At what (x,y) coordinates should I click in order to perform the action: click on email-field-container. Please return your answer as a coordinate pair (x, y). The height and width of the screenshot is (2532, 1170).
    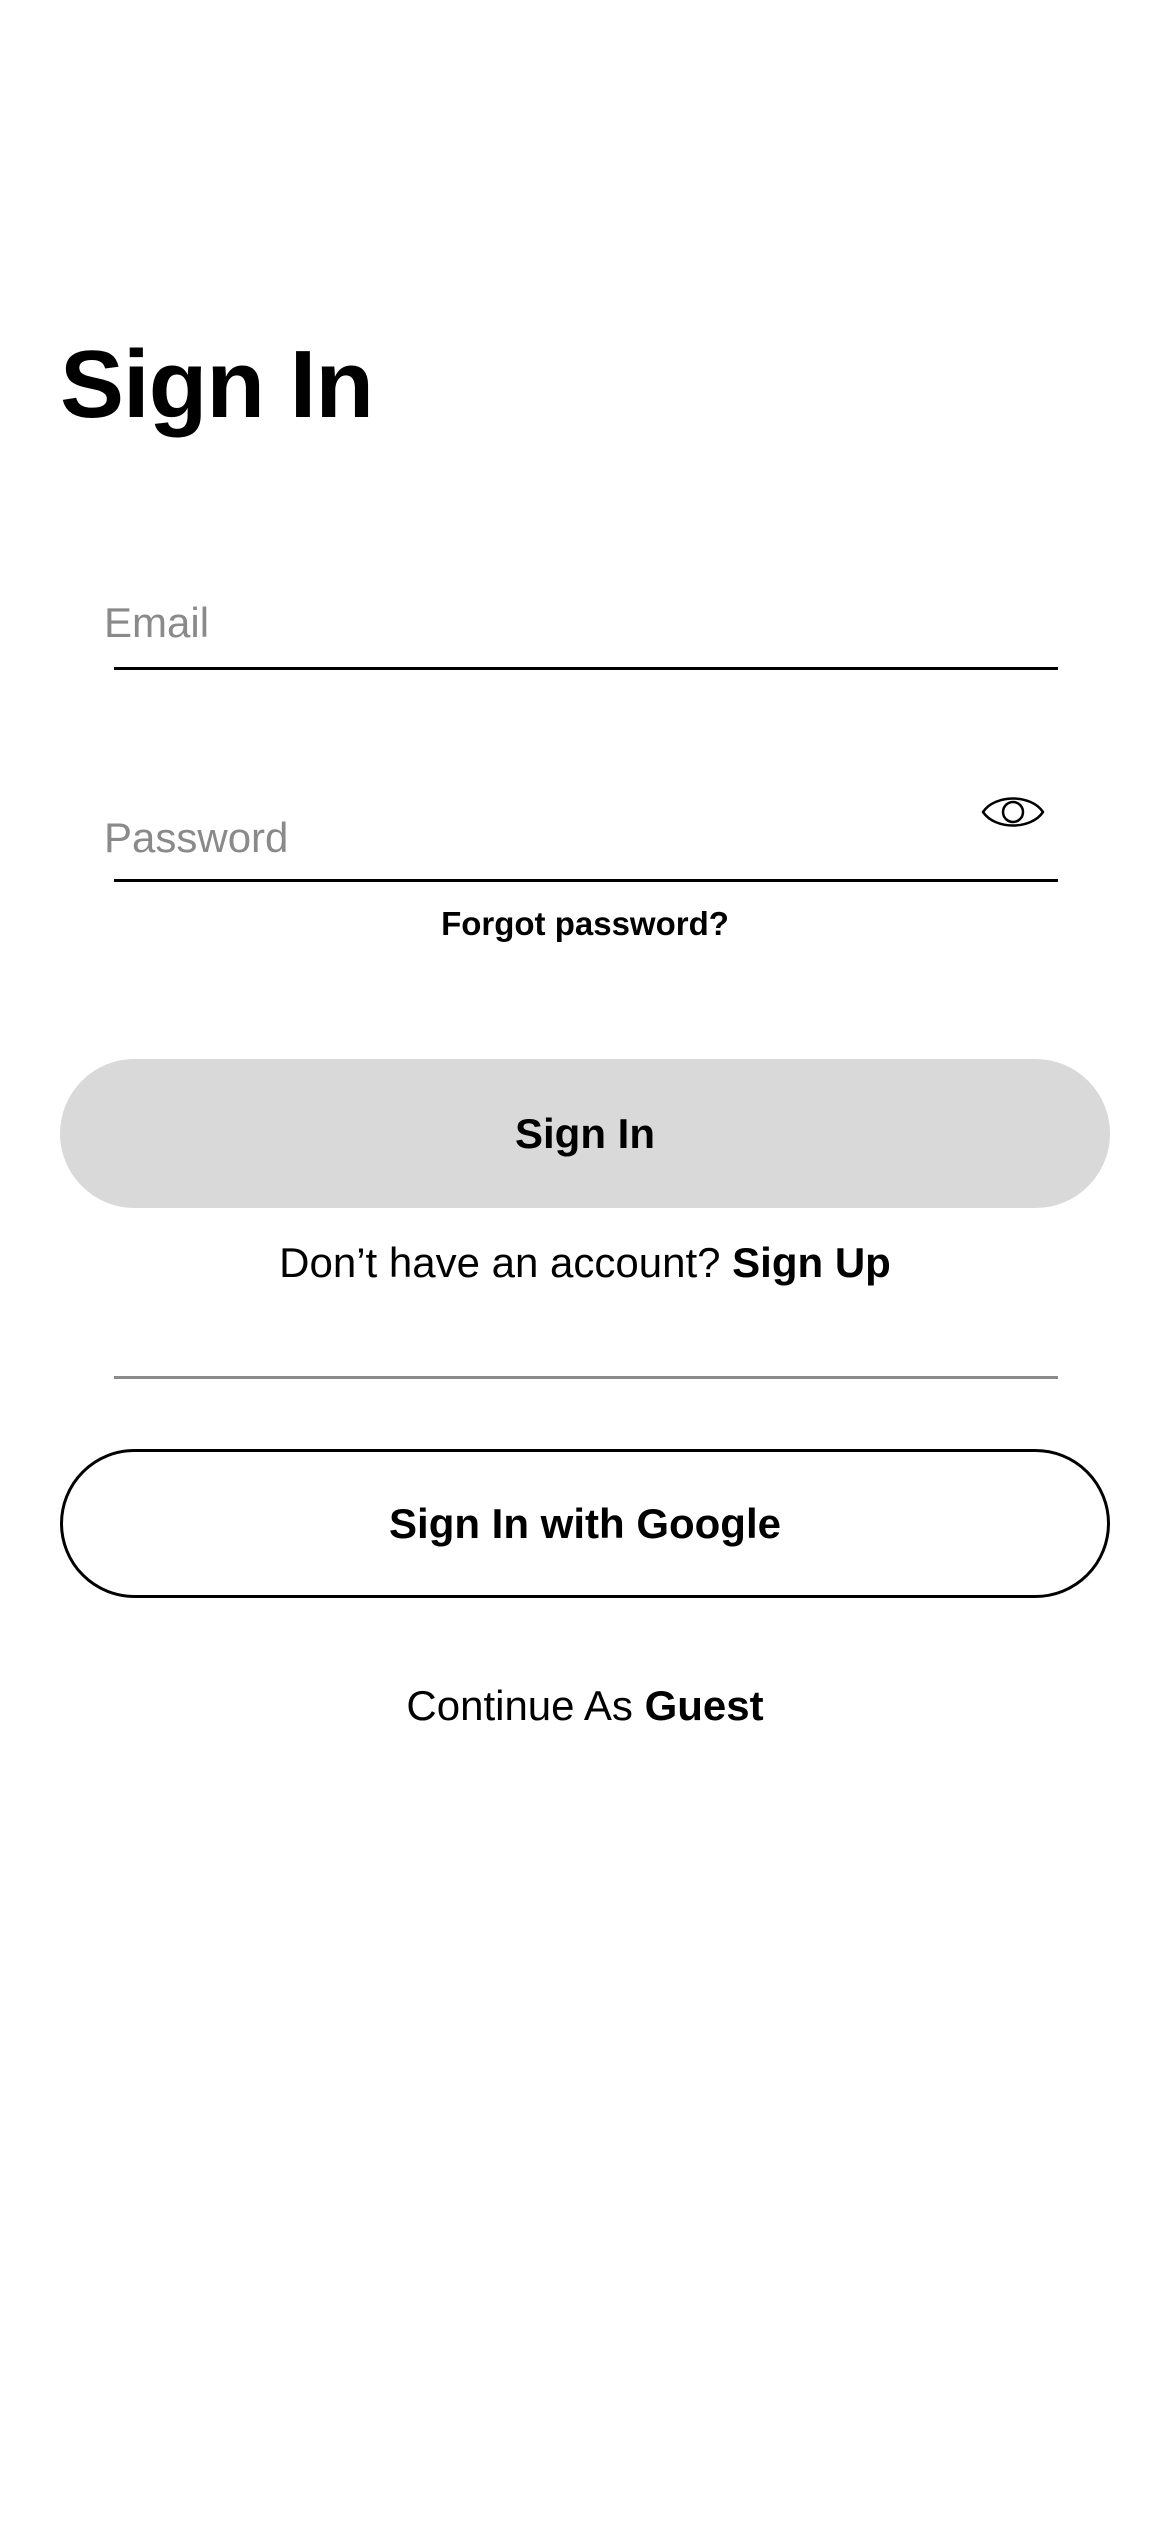
    Looking at the image, I should click on (581, 631).